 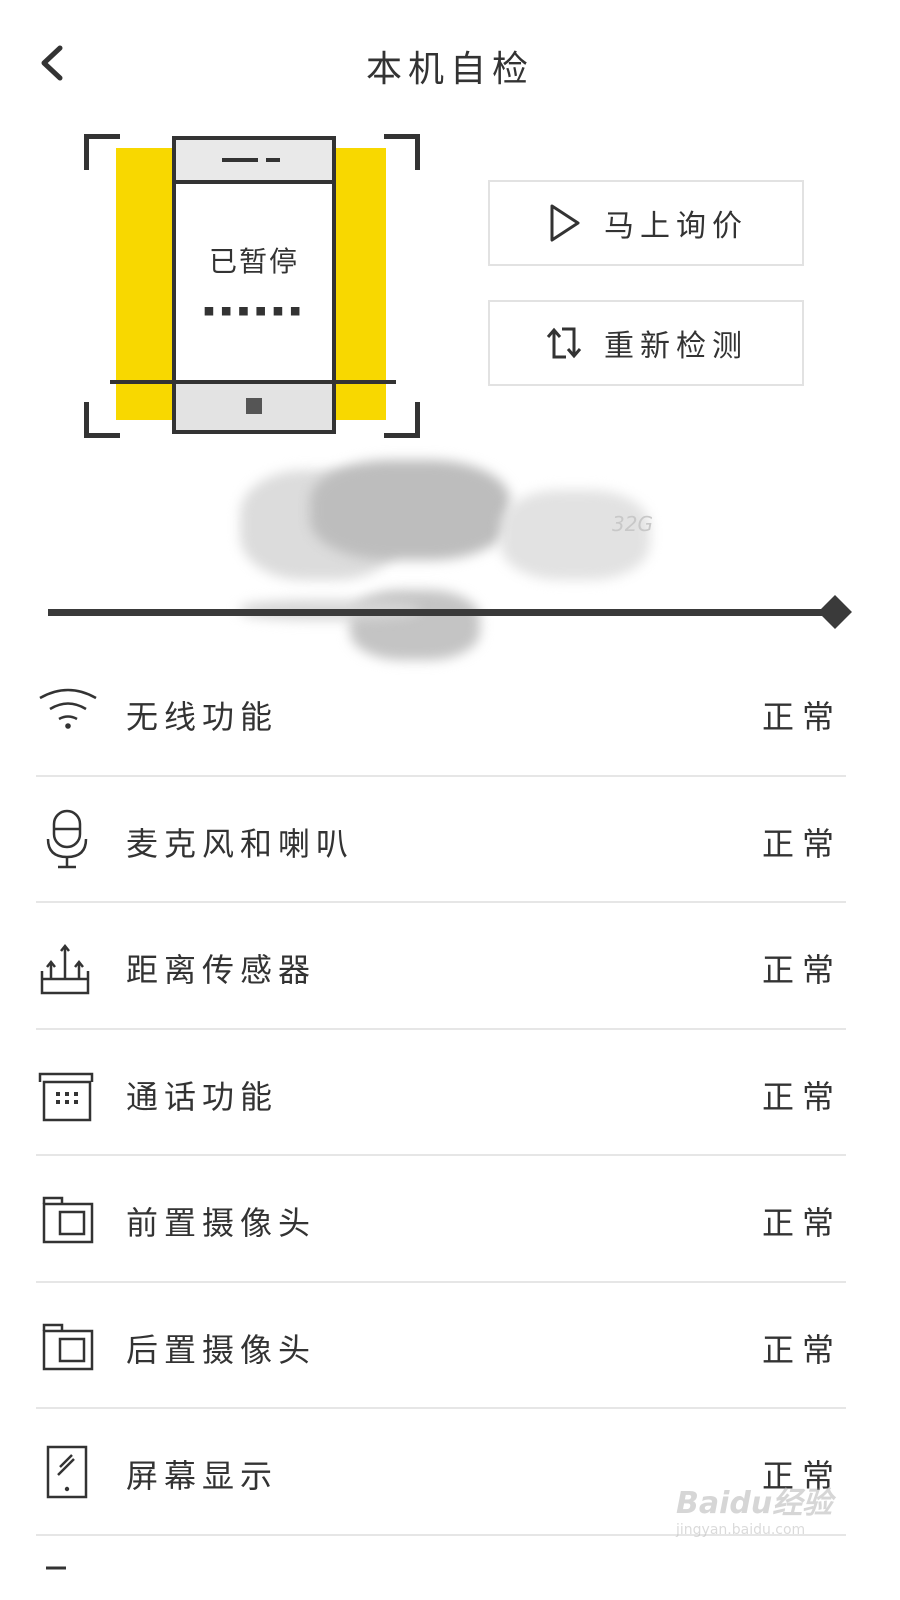 I want to click on rear-camera-icon, so click(x=68, y=1346).